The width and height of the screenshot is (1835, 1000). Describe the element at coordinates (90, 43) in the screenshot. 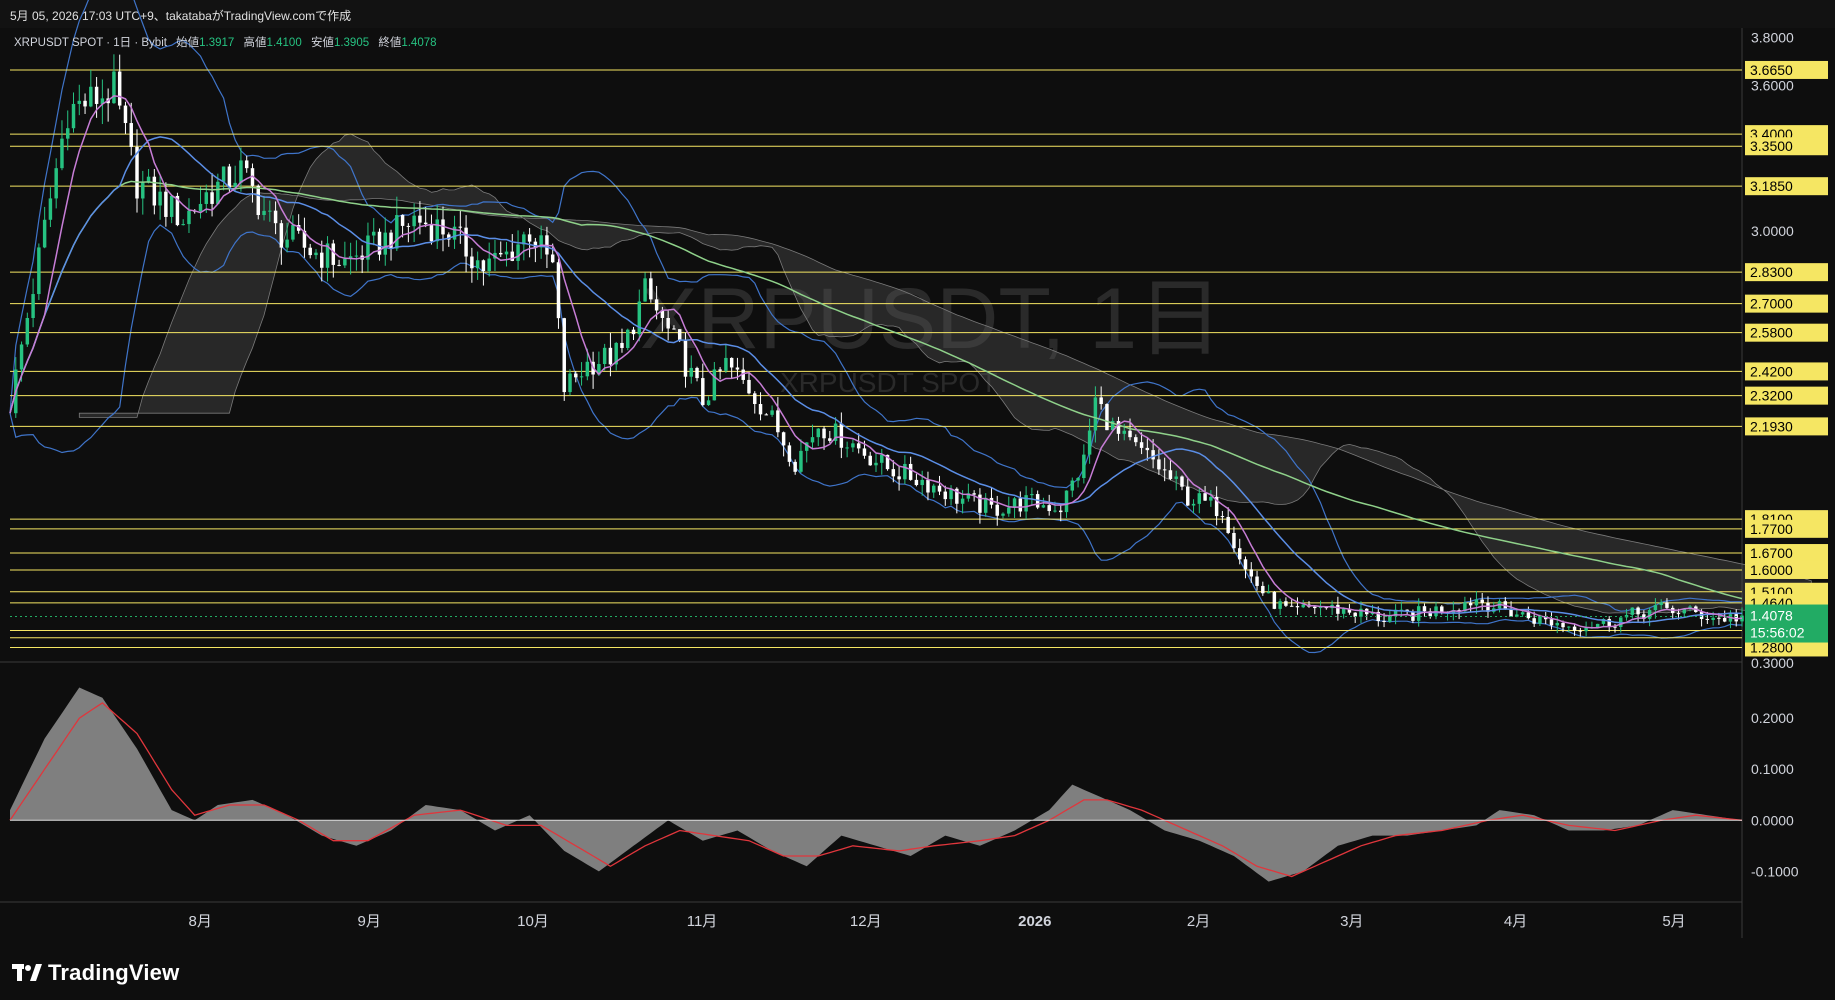

I see `symbol-label: XRPUSDT SPOT · 1日 · Bybit` at that location.